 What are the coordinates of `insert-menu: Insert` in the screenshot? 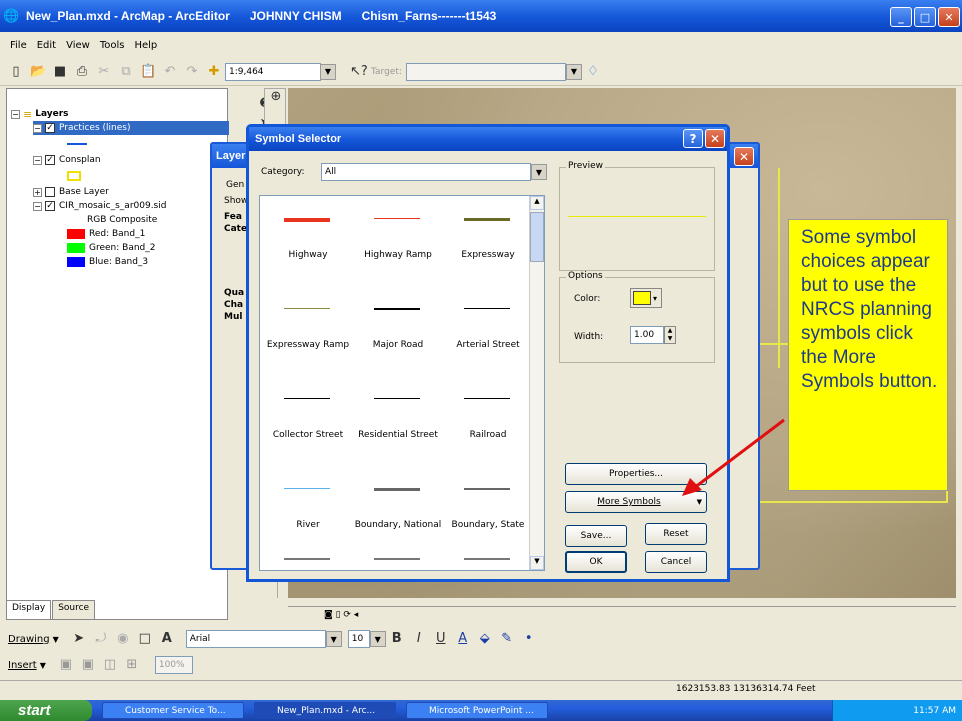 It's located at (22, 665).